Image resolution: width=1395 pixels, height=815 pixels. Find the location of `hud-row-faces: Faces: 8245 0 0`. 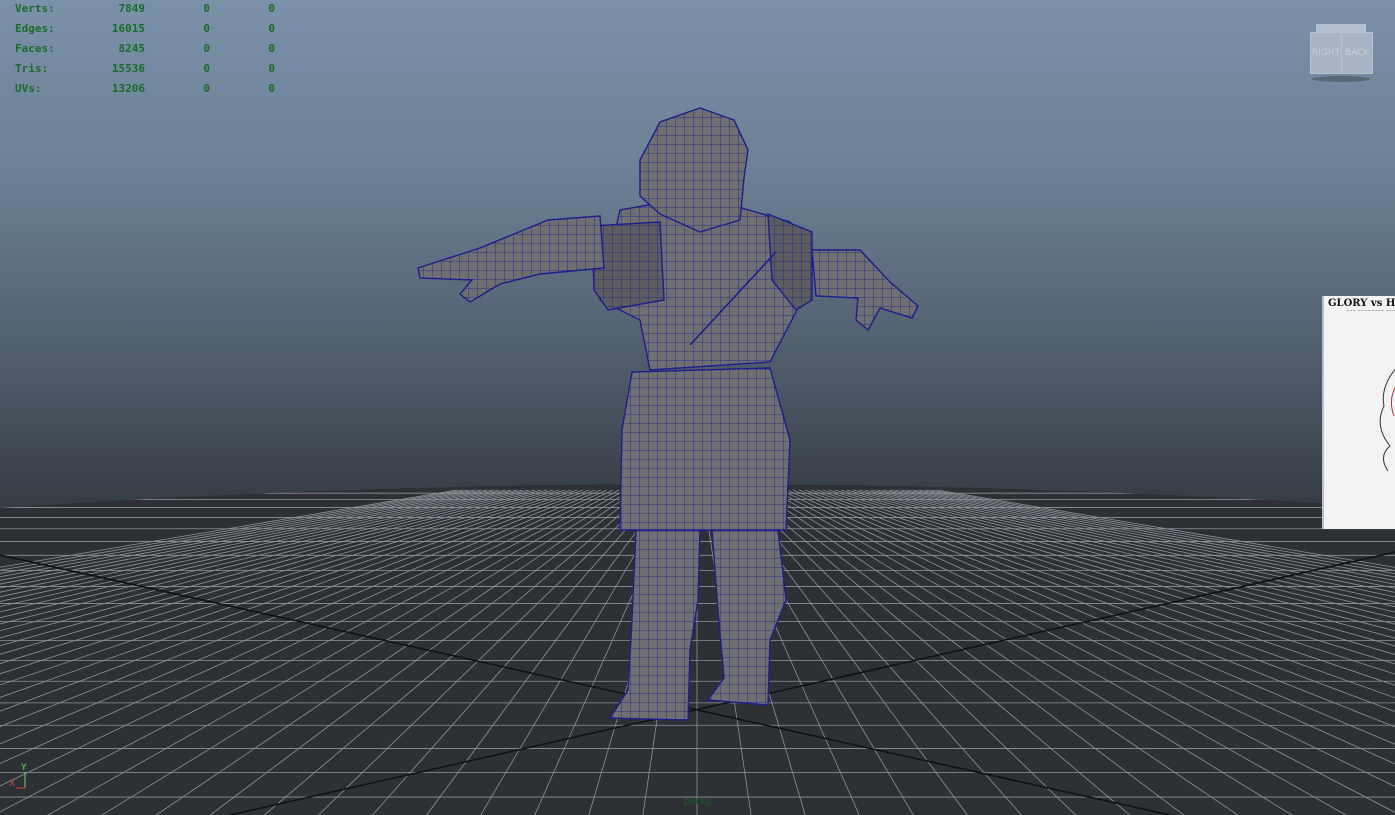

hud-row-faces: Faces: 8245 0 0 is located at coordinates (145, 52).